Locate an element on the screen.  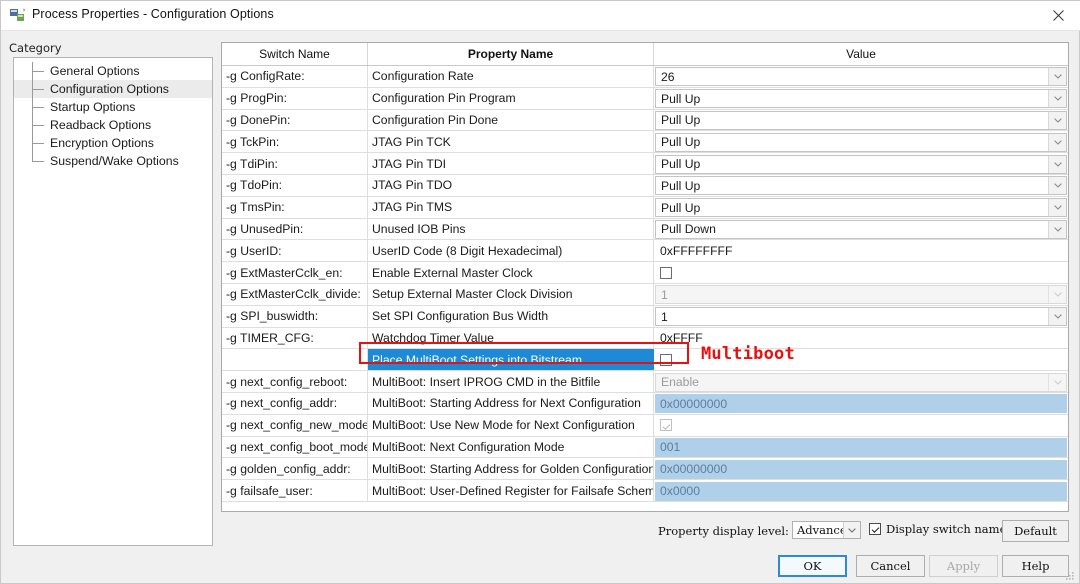
value-combobox: Pull Down is located at coordinates (861, 229).